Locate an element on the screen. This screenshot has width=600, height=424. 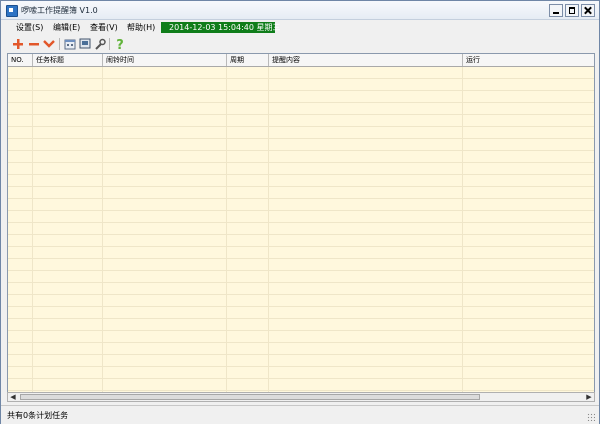
menu-edit: 编辑(E) is located at coordinates (66, 27).